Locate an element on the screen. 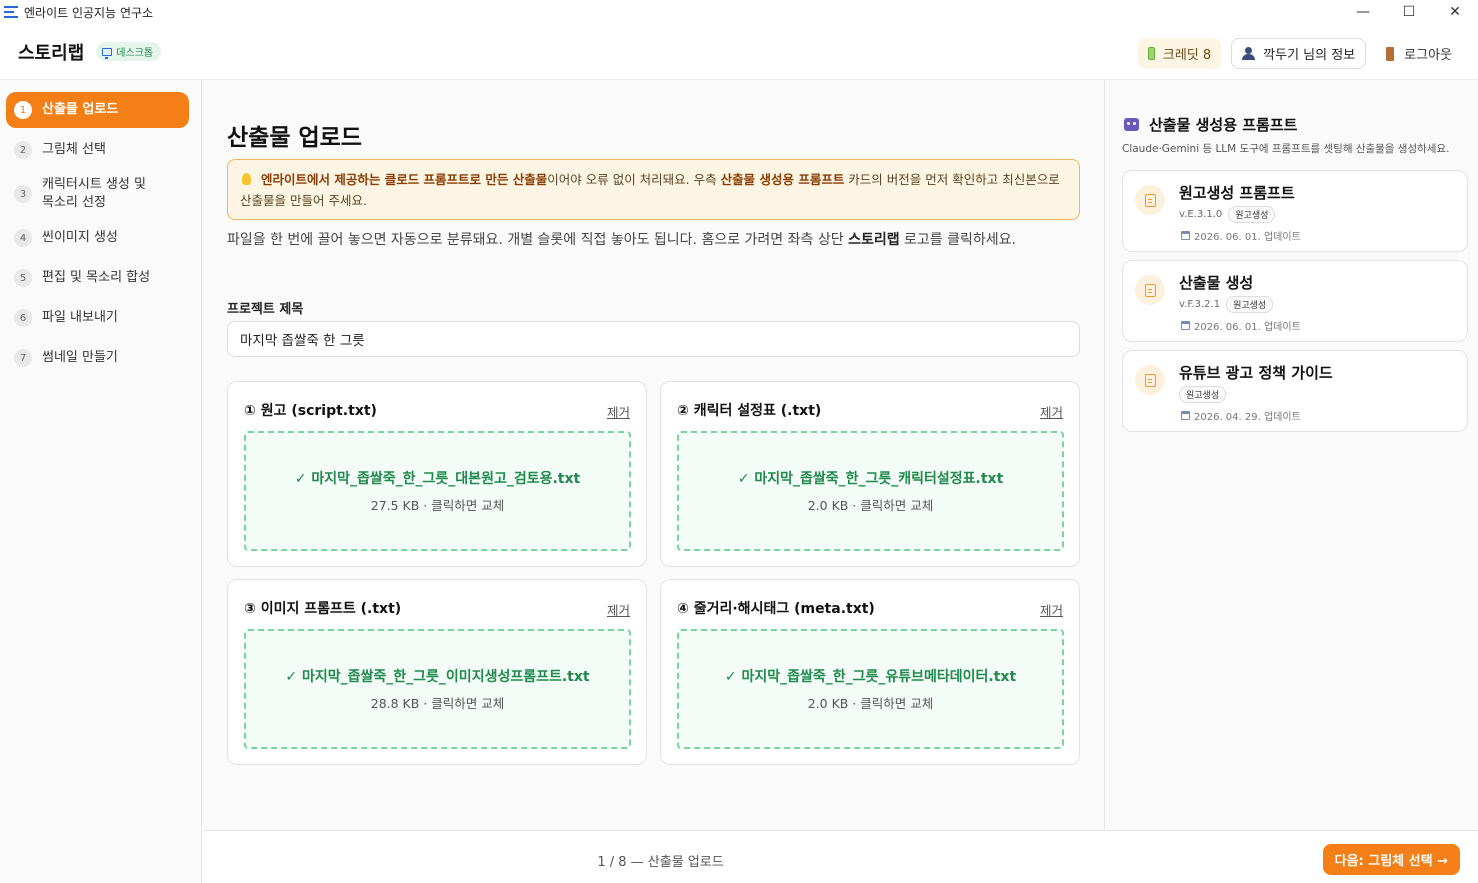 The height and width of the screenshot is (883, 1478). prompt-card-date: 2026. 06. 01. 업데이트 is located at coordinates (1241, 325).